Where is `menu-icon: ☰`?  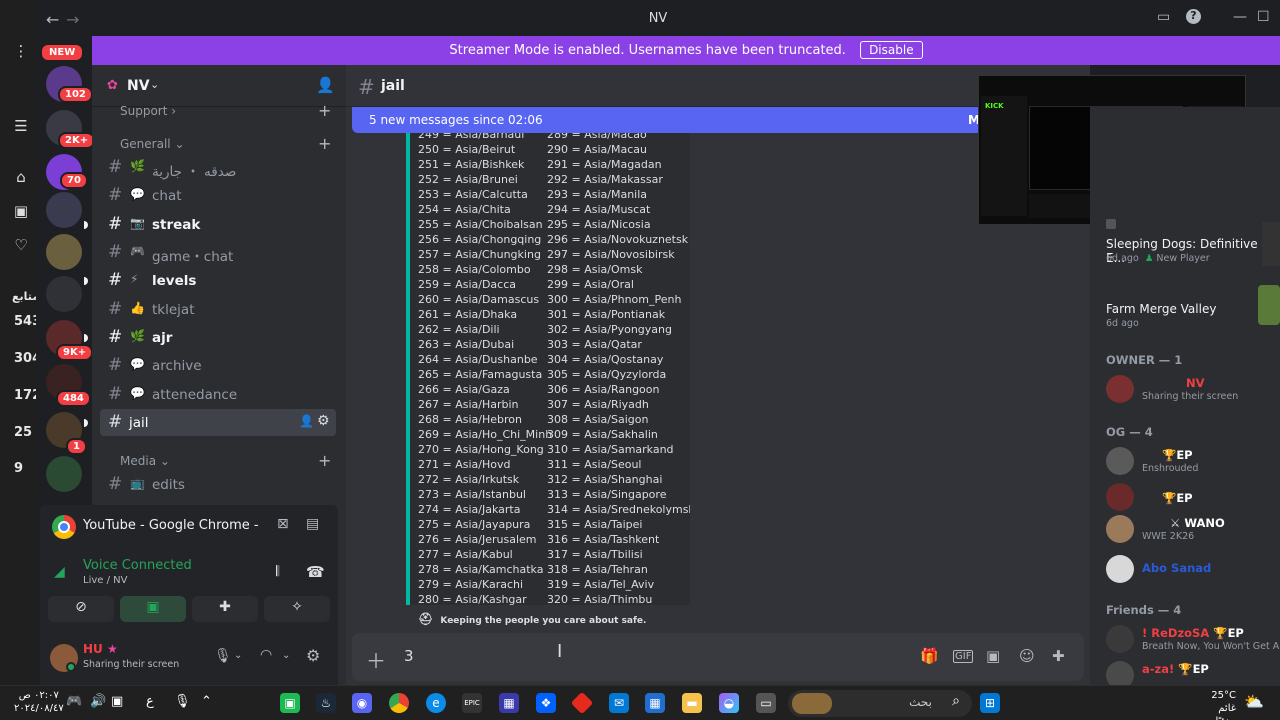 menu-icon: ☰ is located at coordinates (21, 126).